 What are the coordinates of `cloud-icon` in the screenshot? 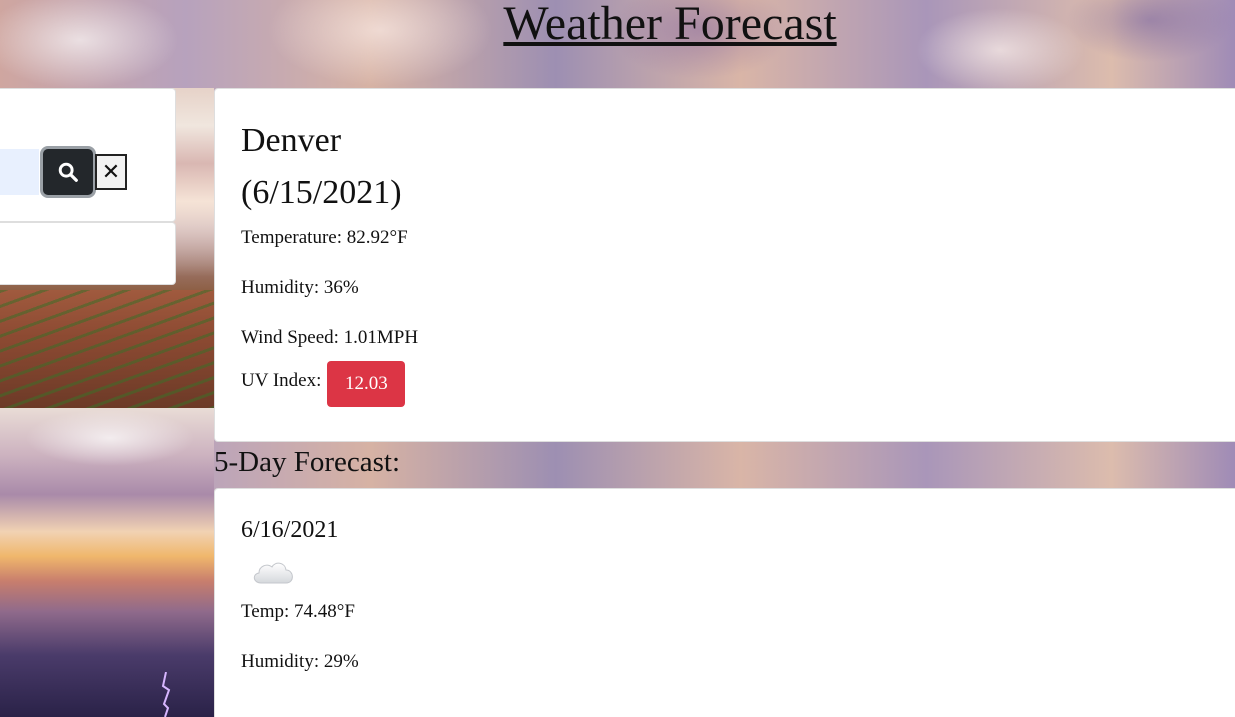 It's located at (273, 573).